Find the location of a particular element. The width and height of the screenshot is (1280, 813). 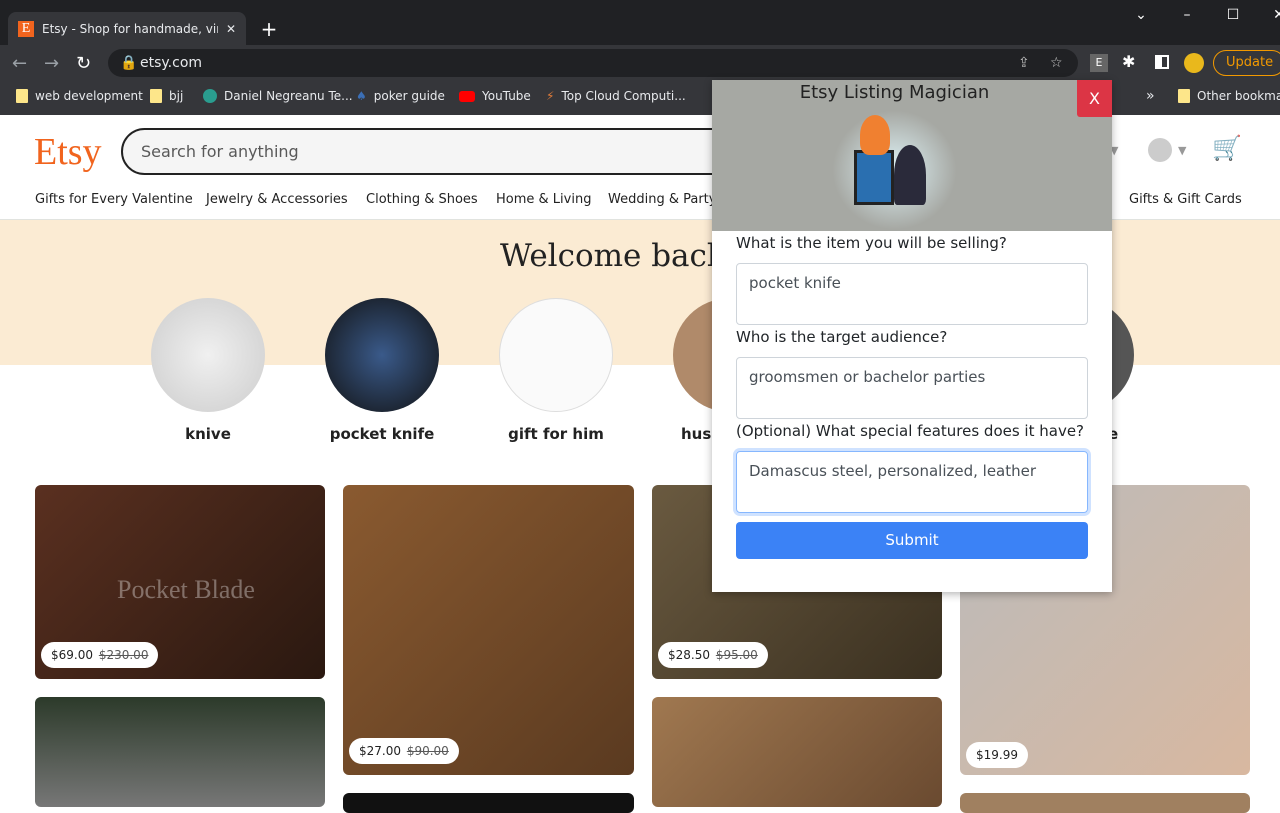

extension-e-icon: E is located at coordinates (1099, 63).